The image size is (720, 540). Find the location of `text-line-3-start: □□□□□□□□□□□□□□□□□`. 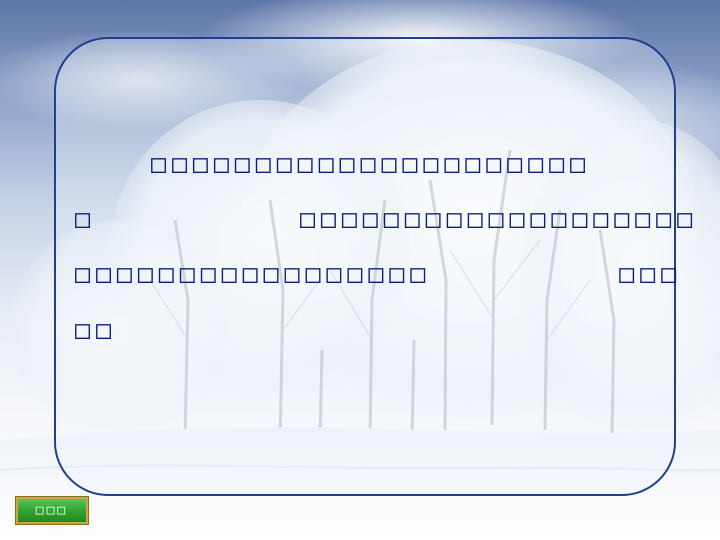

text-line-3-start: □□□□□□□□□□□□□□□□□ is located at coordinates (253, 273).